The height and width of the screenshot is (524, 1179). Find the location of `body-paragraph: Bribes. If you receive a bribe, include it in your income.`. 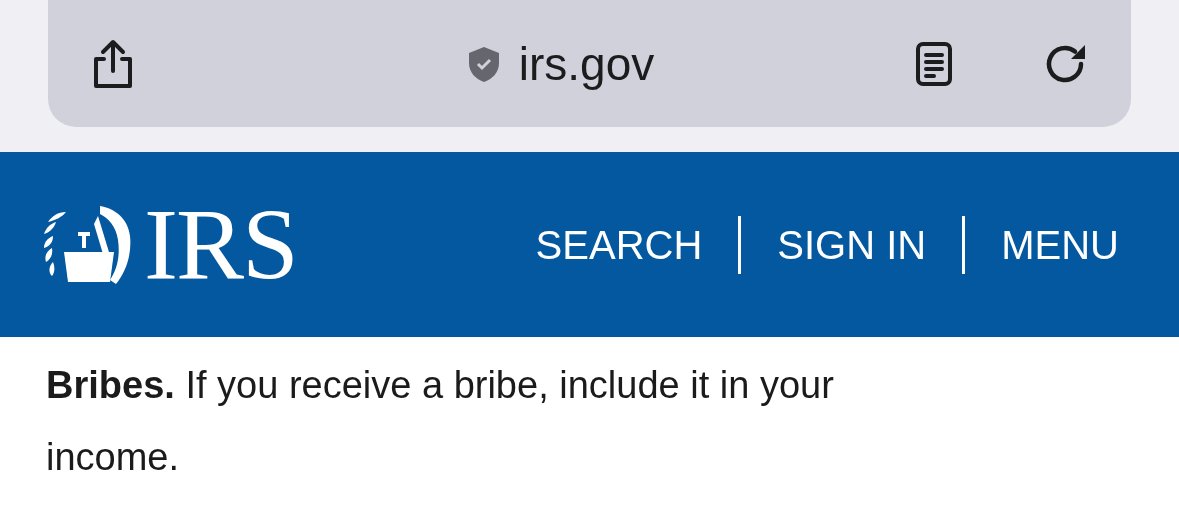

body-paragraph: Bribes. If you receive a bribe, include it in your income. is located at coordinates (440, 421).